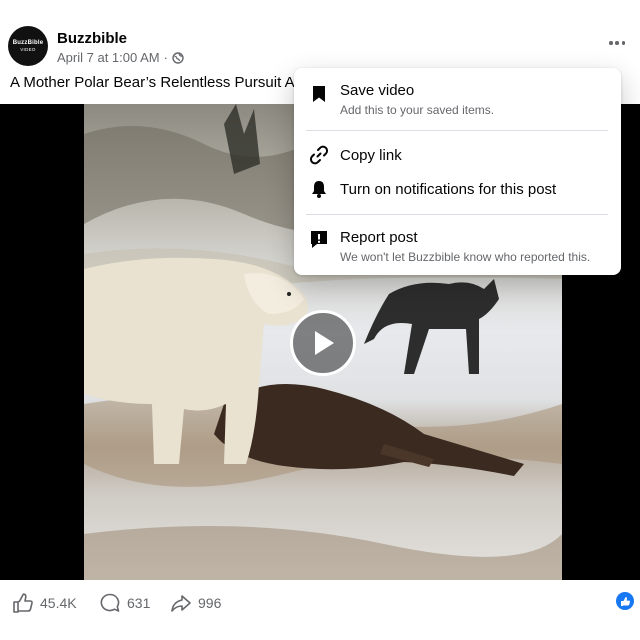 The width and height of the screenshot is (640, 640). Describe the element at coordinates (319, 94) in the screenshot. I see `bookmark-icon` at that location.